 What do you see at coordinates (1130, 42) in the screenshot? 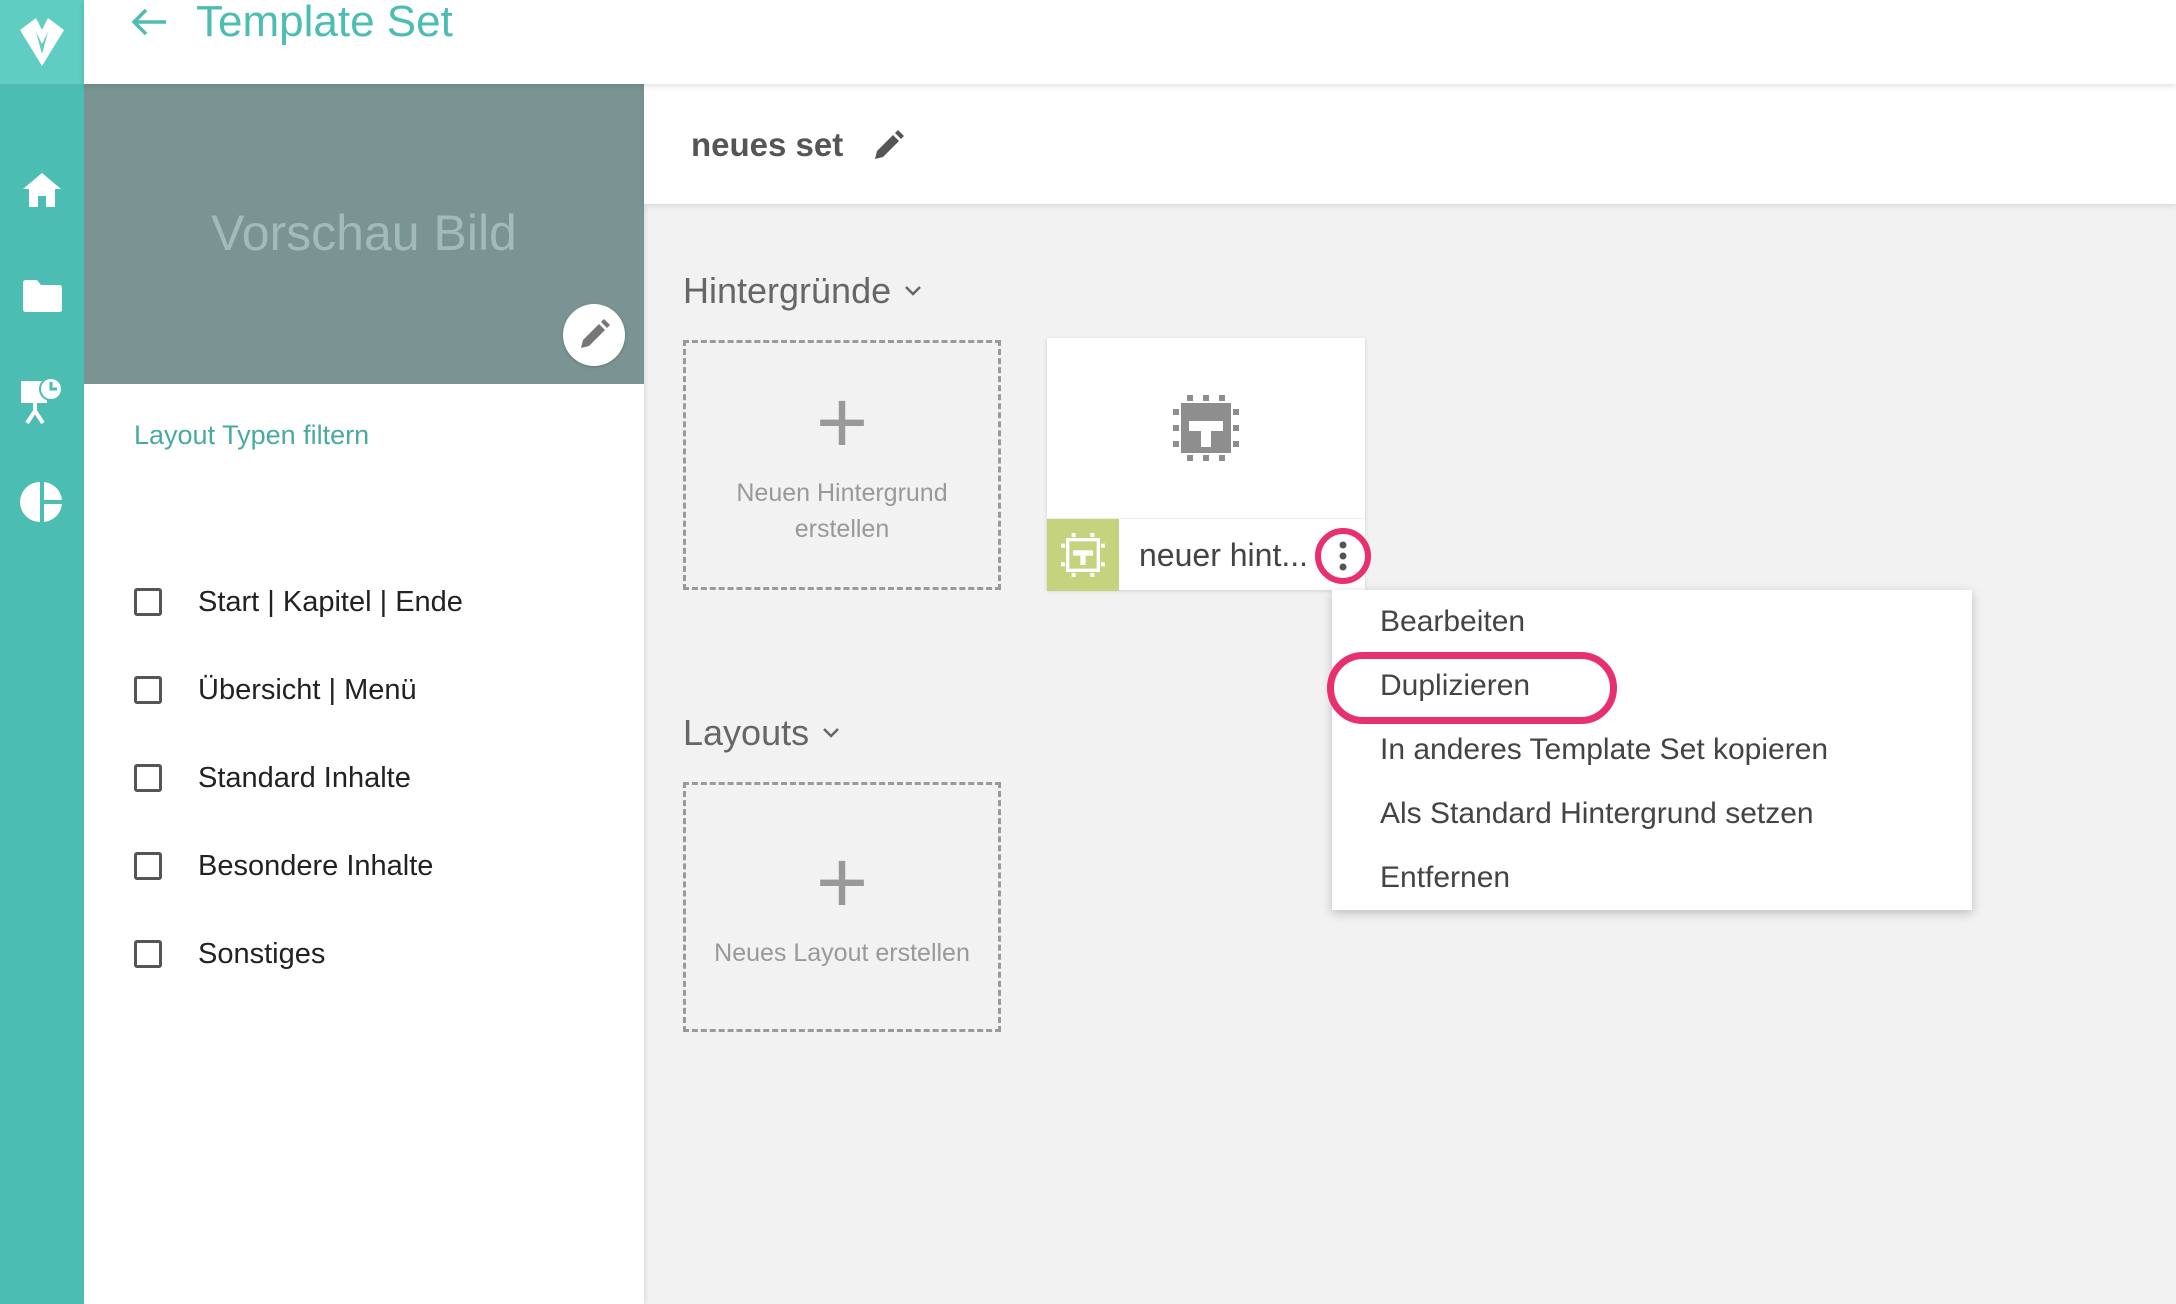
I see `top-bar: Template Set` at bounding box center [1130, 42].